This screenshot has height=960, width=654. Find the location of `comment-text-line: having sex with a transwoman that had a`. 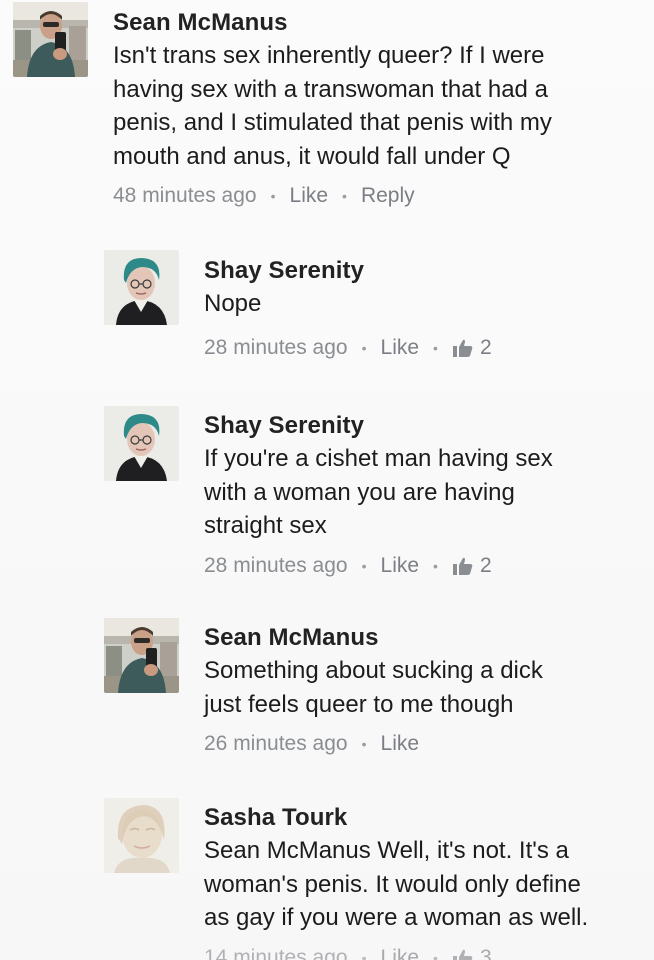

comment-text-line: having sex with a transwoman that had a is located at coordinates (330, 89).